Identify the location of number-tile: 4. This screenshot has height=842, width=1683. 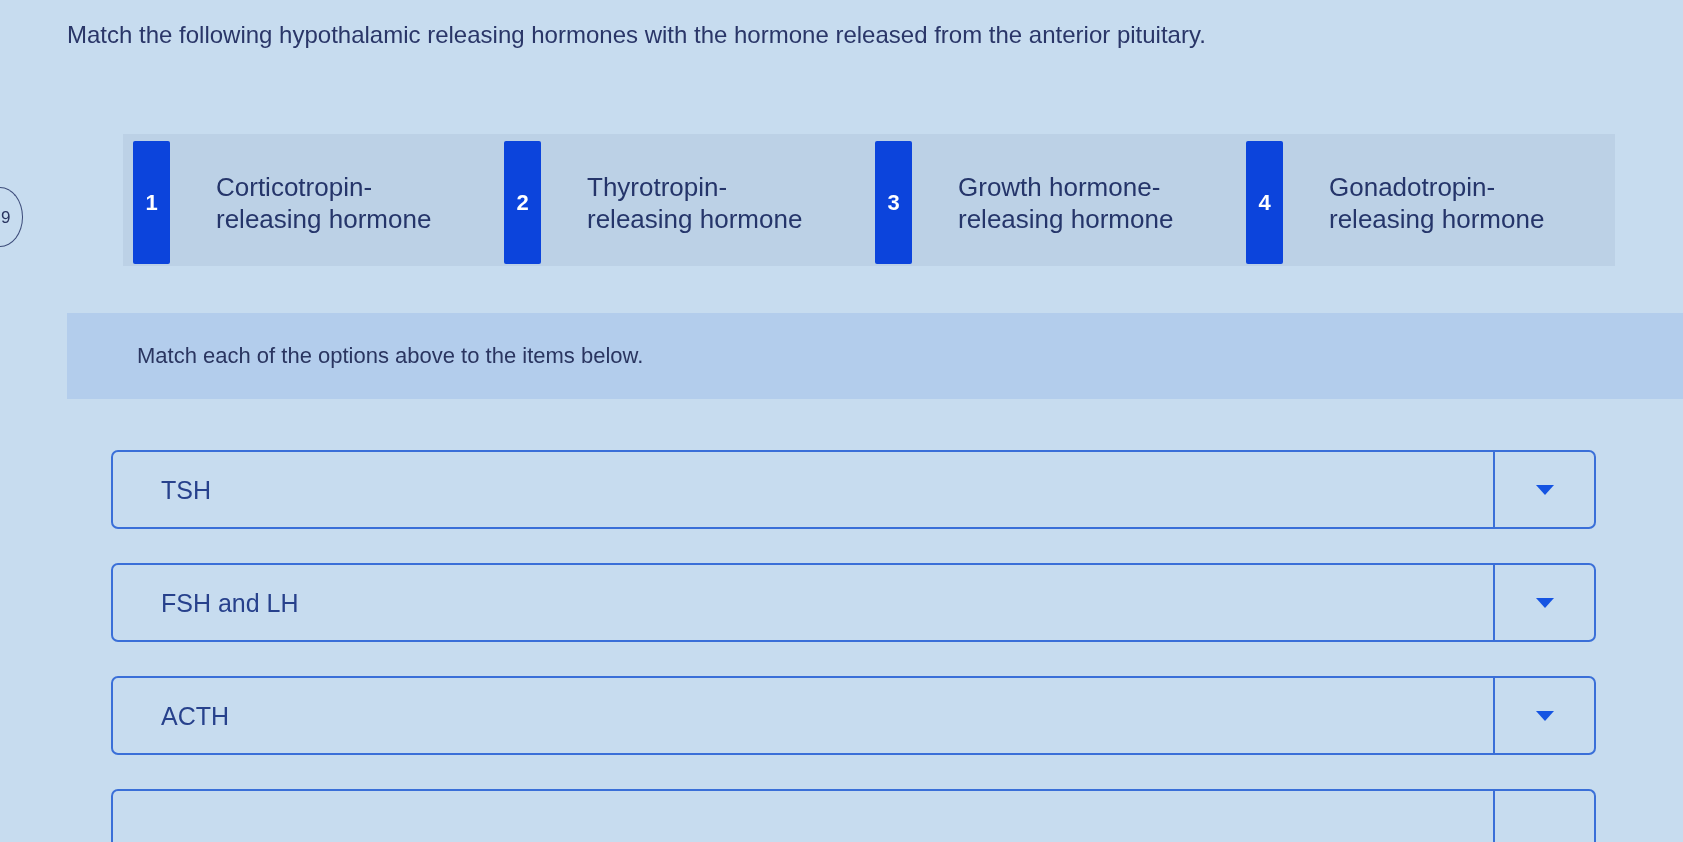
(1264, 202).